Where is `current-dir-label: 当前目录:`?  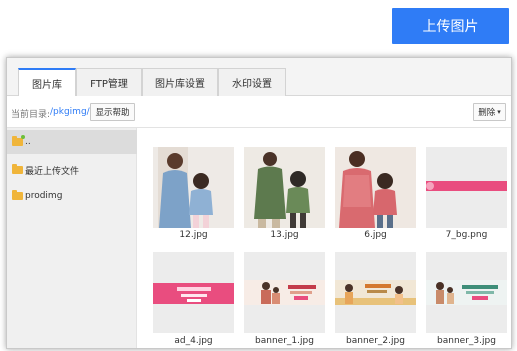
current-dir-label: 当前目录: is located at coordinates (31, 115).